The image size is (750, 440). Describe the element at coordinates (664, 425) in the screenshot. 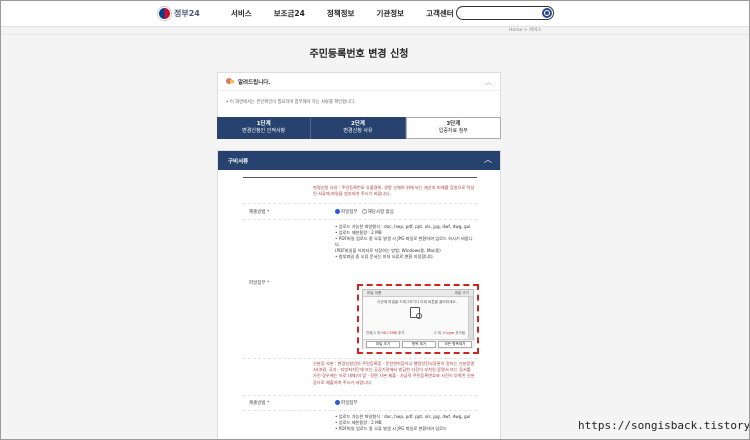

I see `watermark-url: https://songisback.tistory.com/` at that location.